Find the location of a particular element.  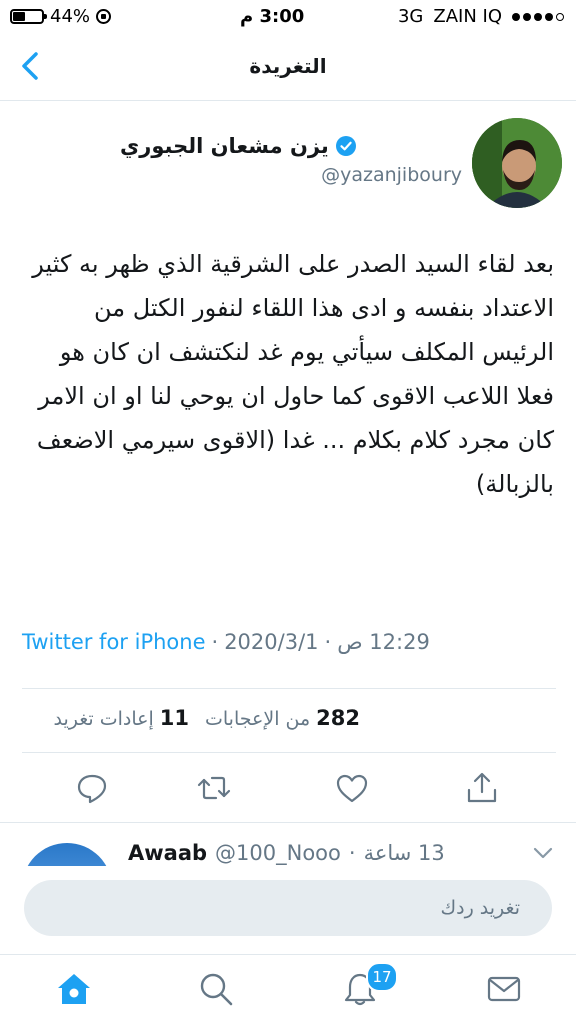

tab-bar is located at coordinates (288, 989).